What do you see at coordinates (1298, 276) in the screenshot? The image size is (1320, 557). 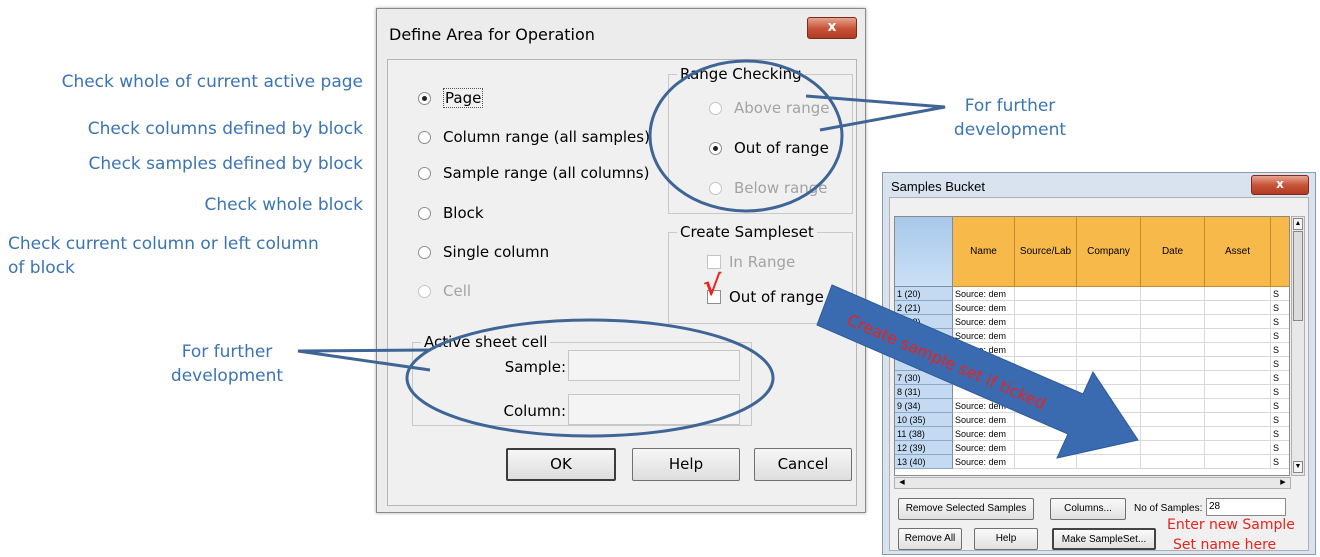 I see `scroll-thumb` at bounding box center [1298, 276].